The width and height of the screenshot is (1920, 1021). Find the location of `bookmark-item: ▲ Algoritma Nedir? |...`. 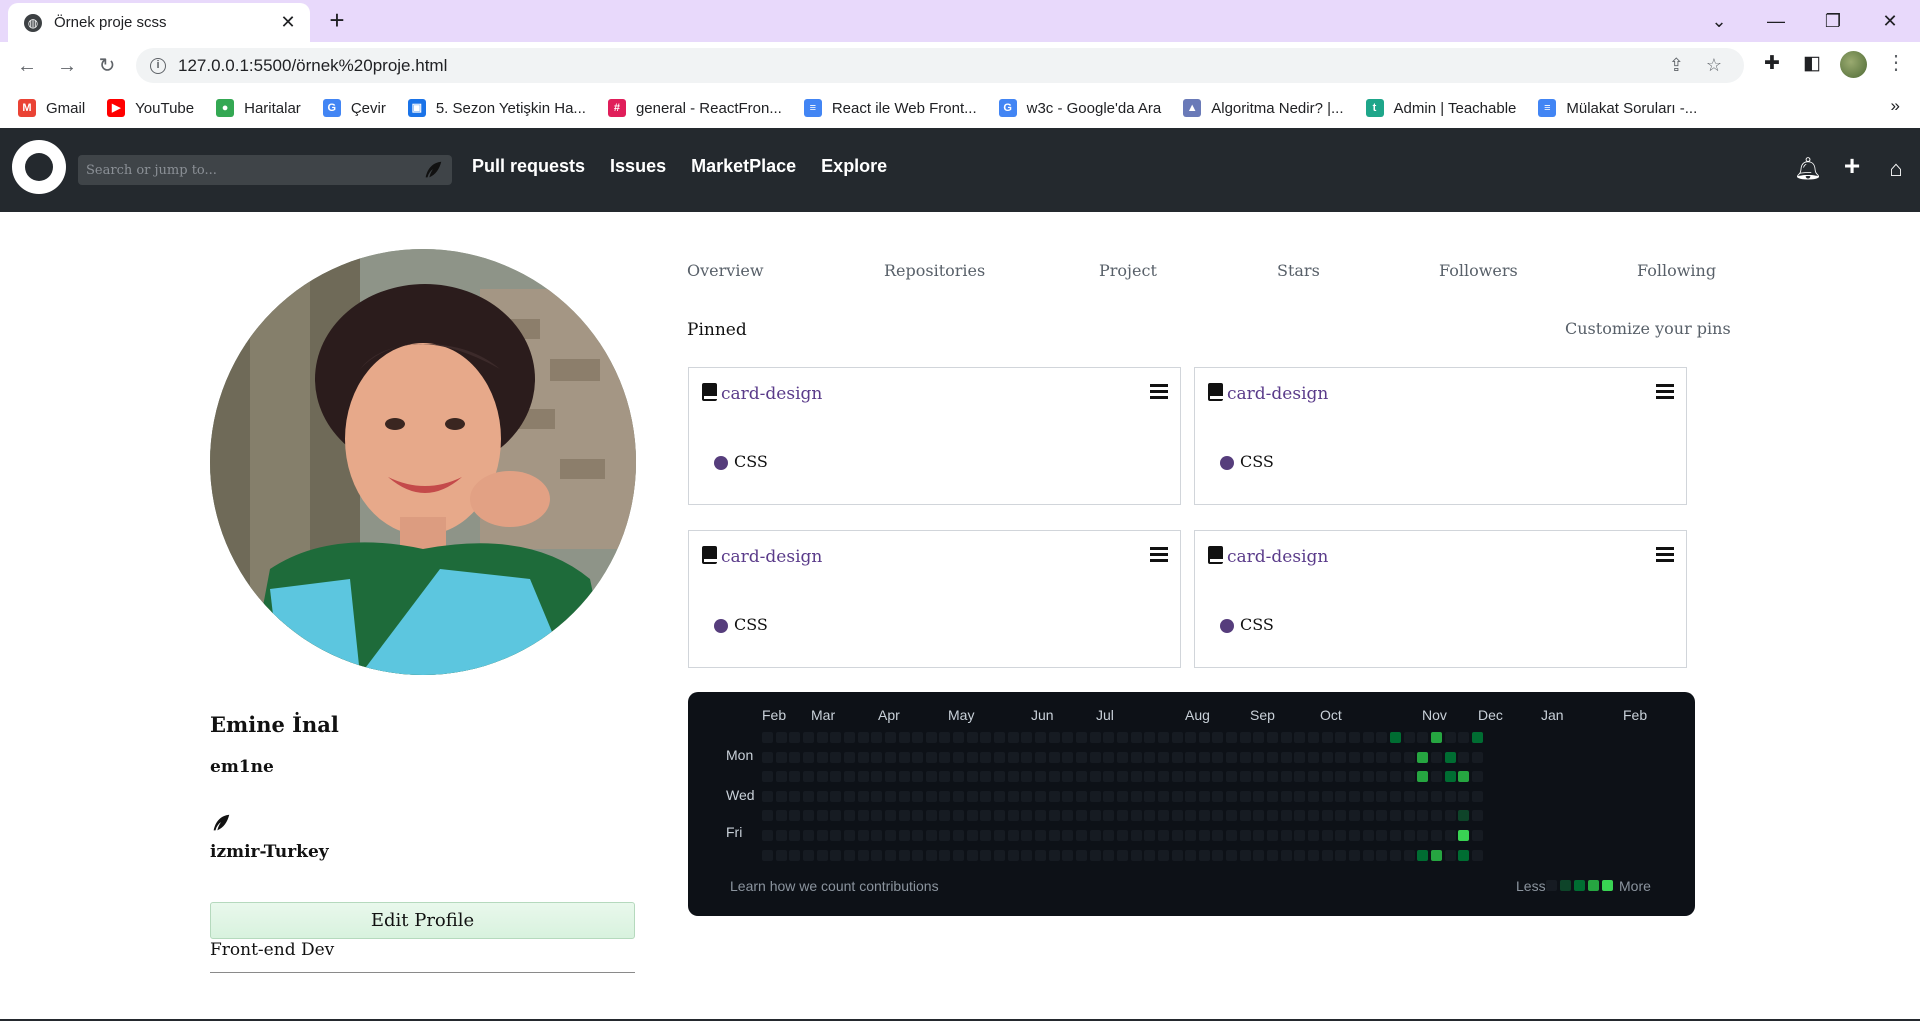

bookmark-item: ▲ Algoritma Nedir? |... is located at coordinates (1263, 108).